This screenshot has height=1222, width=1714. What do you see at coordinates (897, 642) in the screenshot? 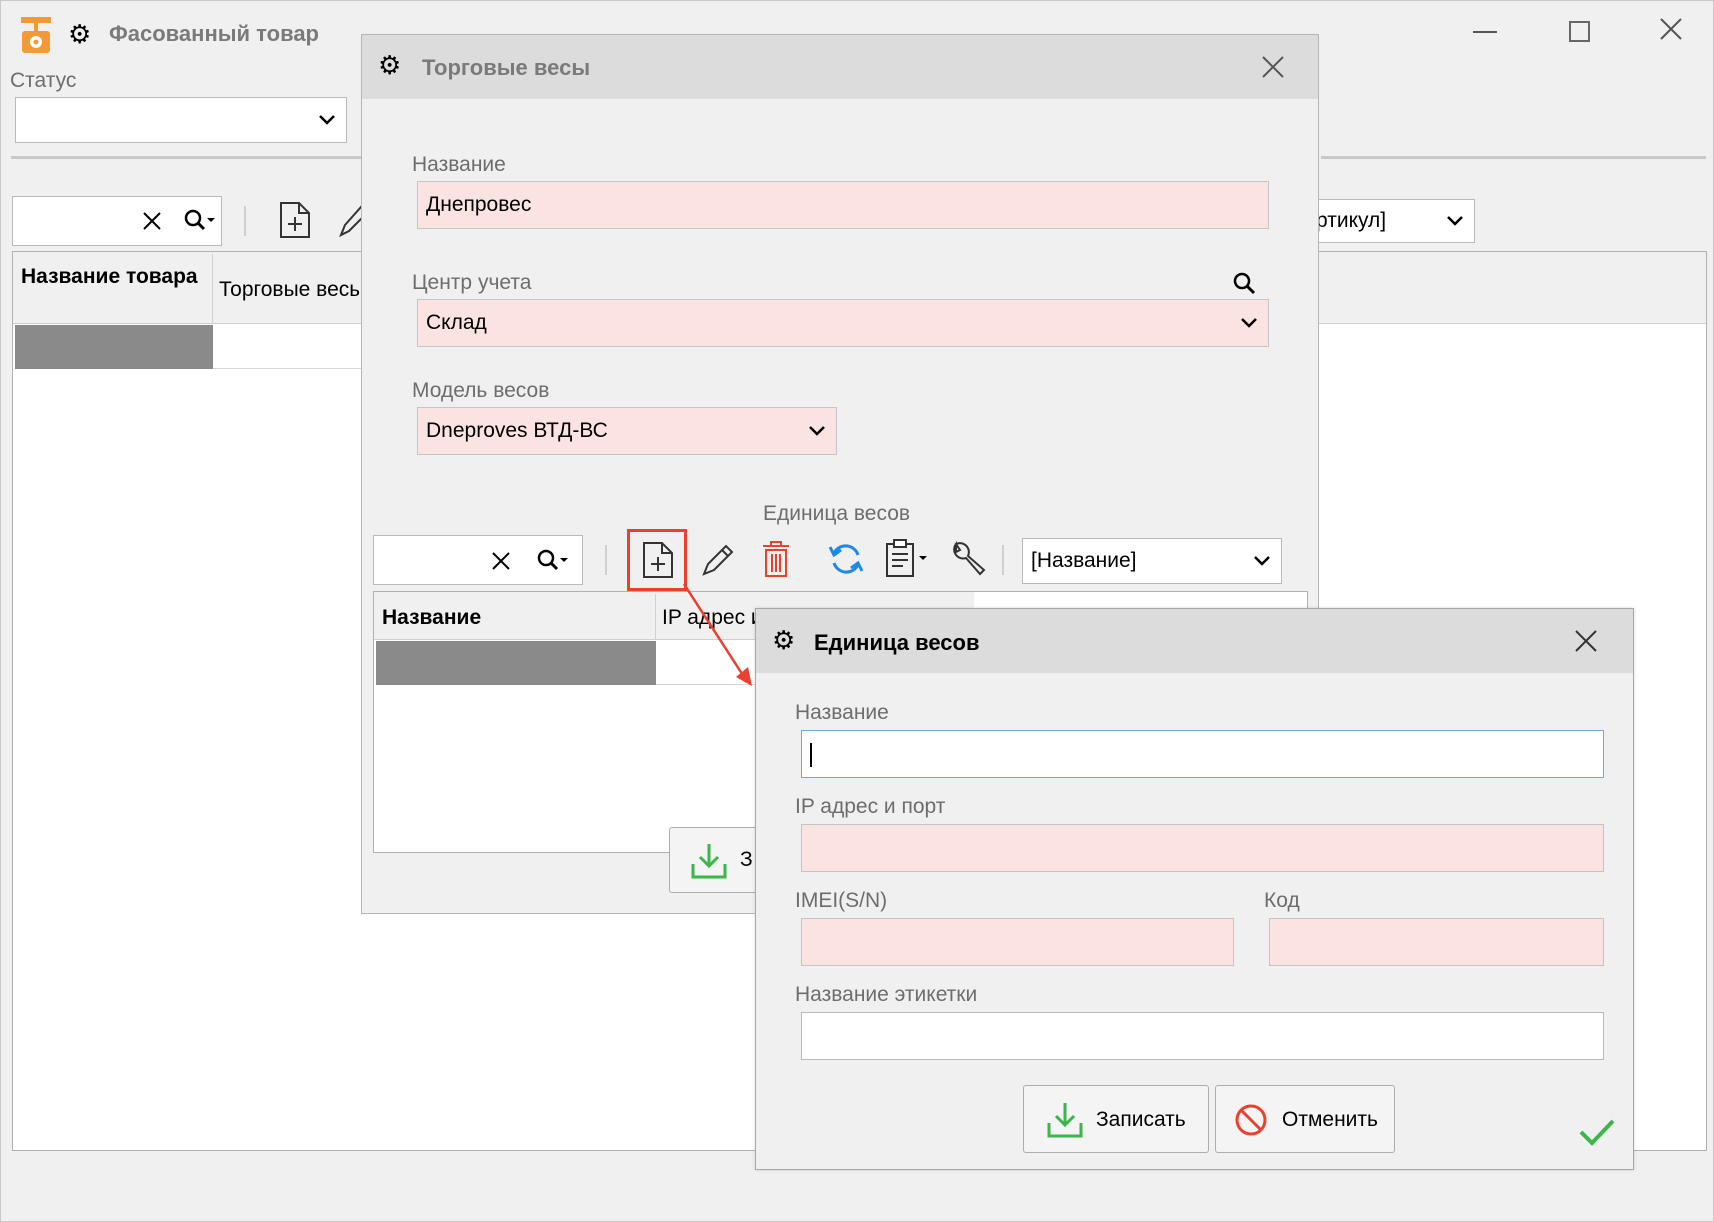
I see `unit-dialog-title: Единица весов` at bounding box center [897, 642].